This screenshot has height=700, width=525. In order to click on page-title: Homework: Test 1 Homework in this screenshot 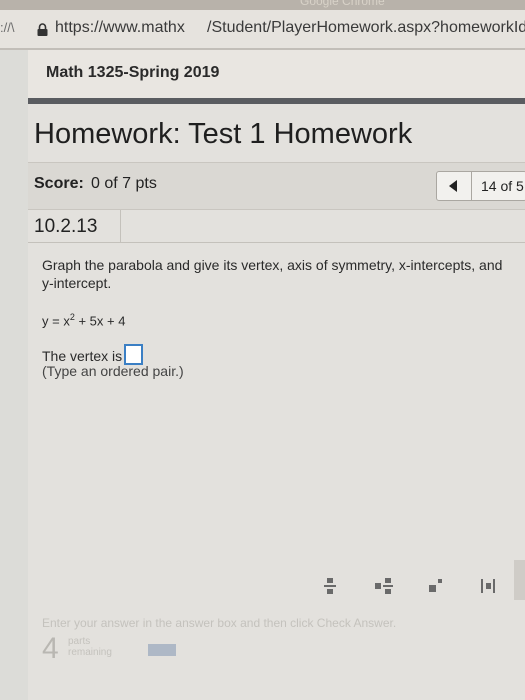, I will do `click(223, 134)`.